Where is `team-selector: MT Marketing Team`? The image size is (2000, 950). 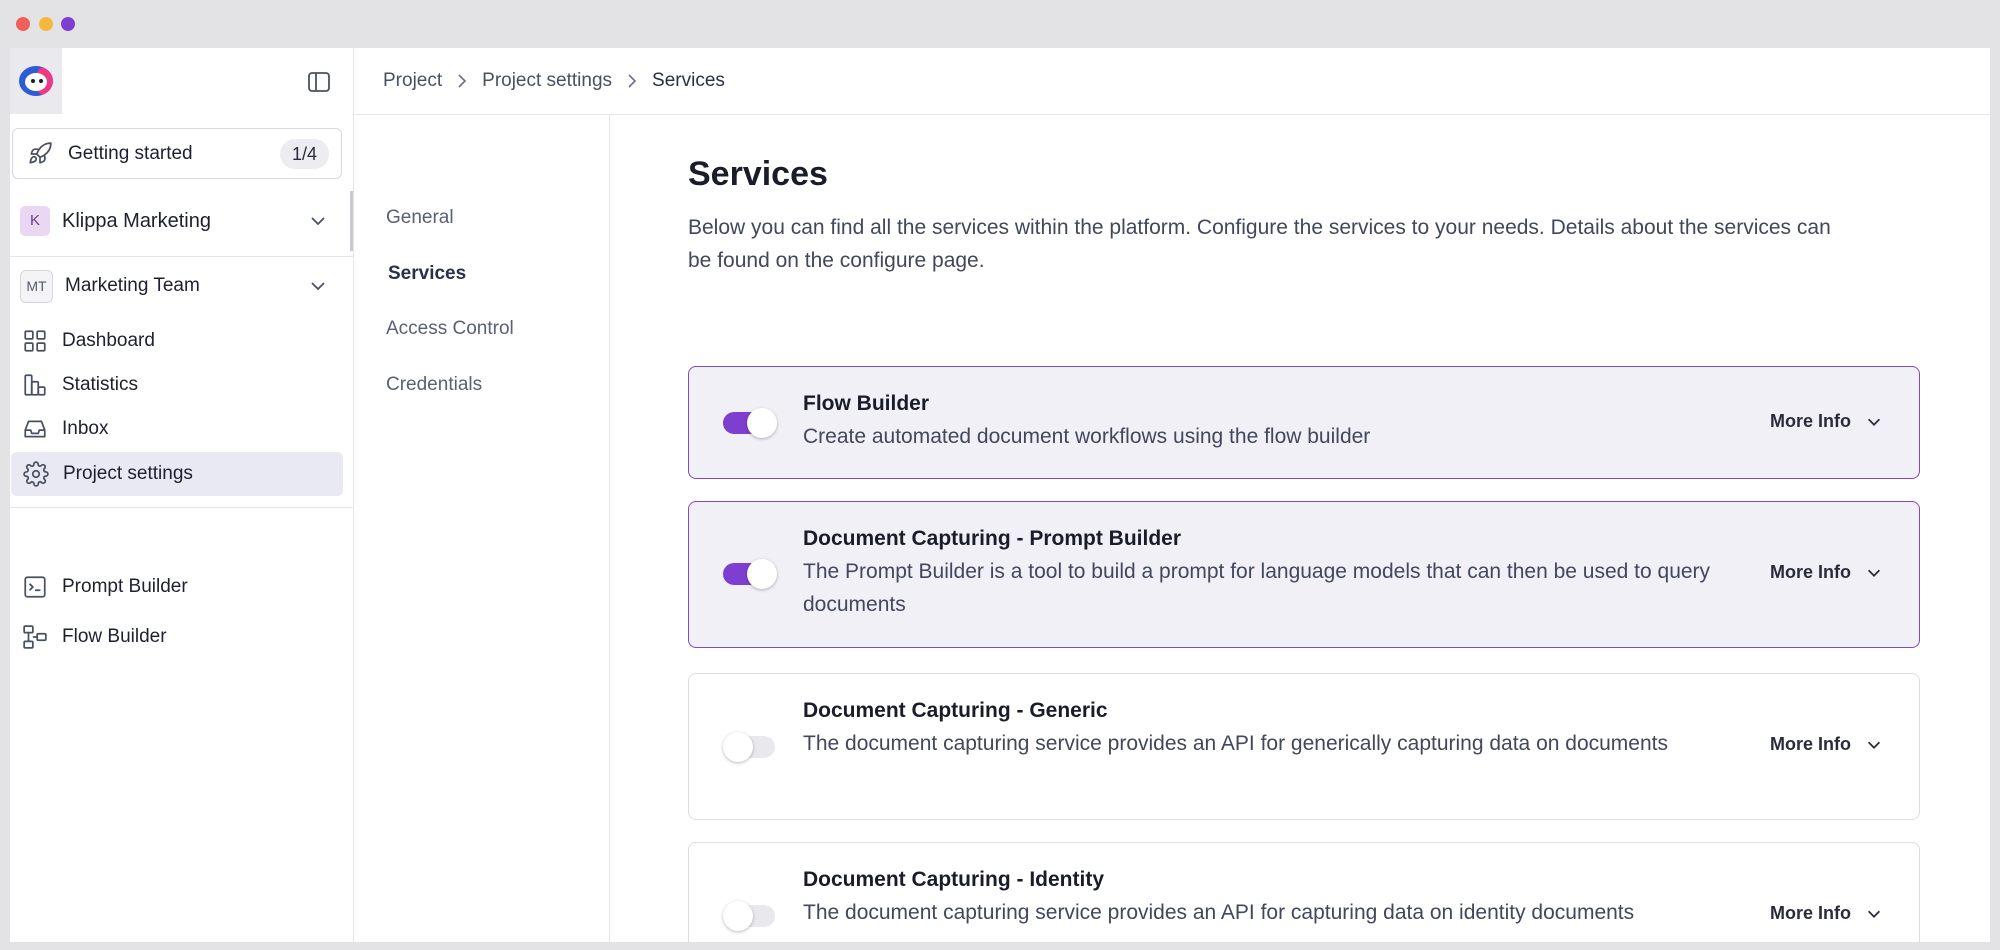
team-selector: MT Marketing Team is located at coordinates (181, 286).